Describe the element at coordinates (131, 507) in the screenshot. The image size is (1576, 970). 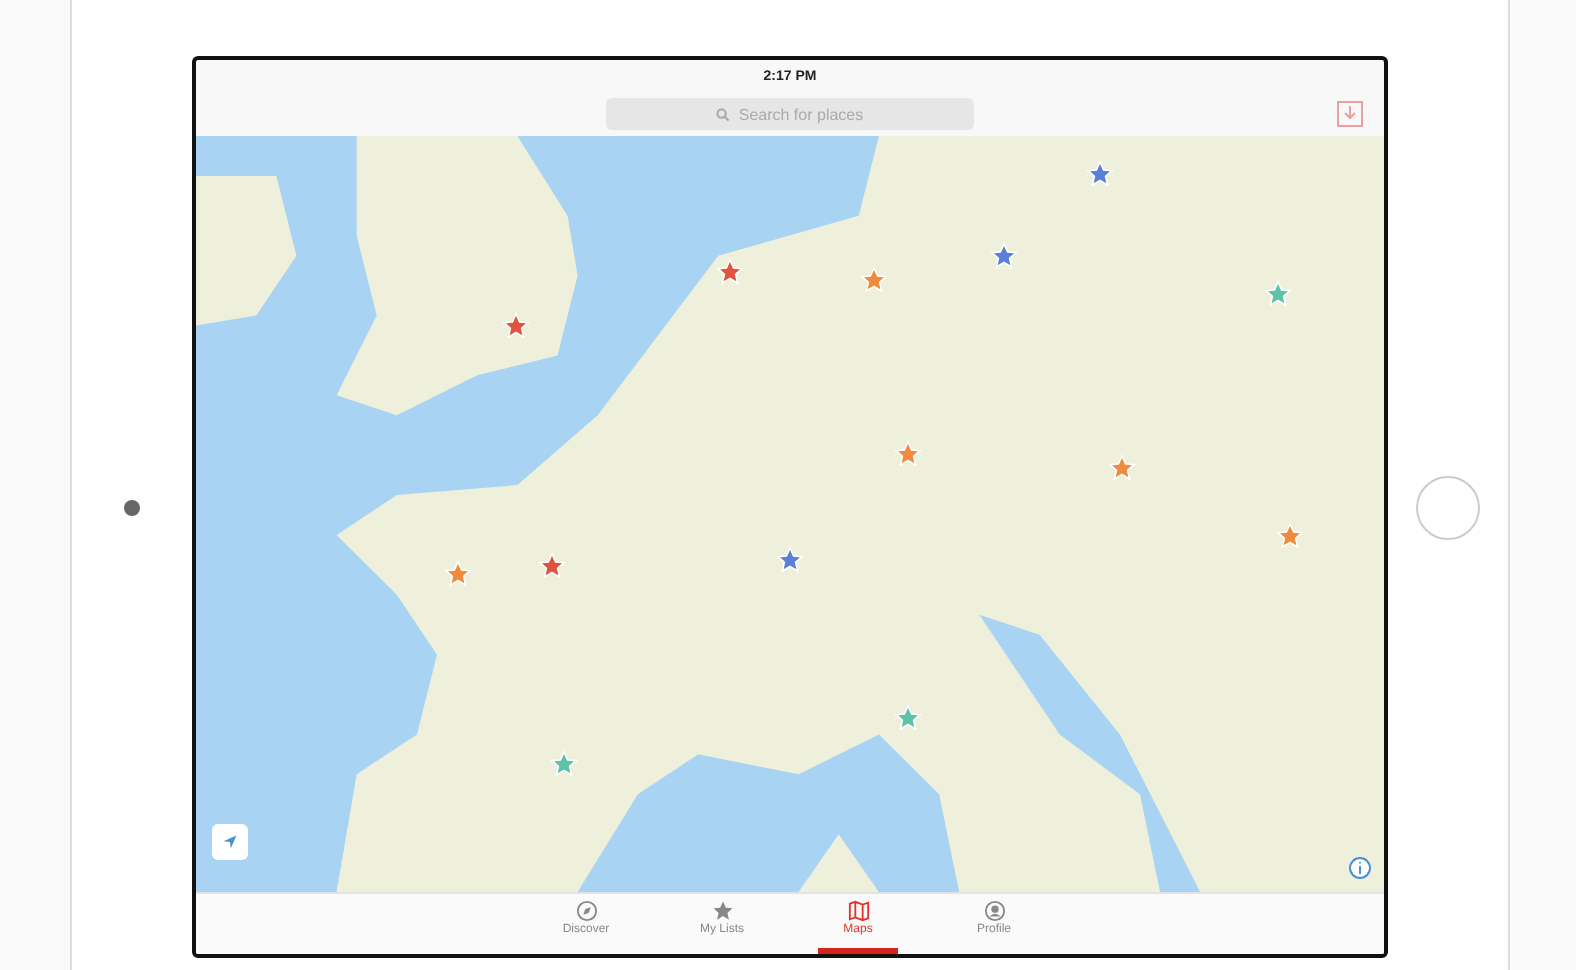
I see `camera-dot` at that location.